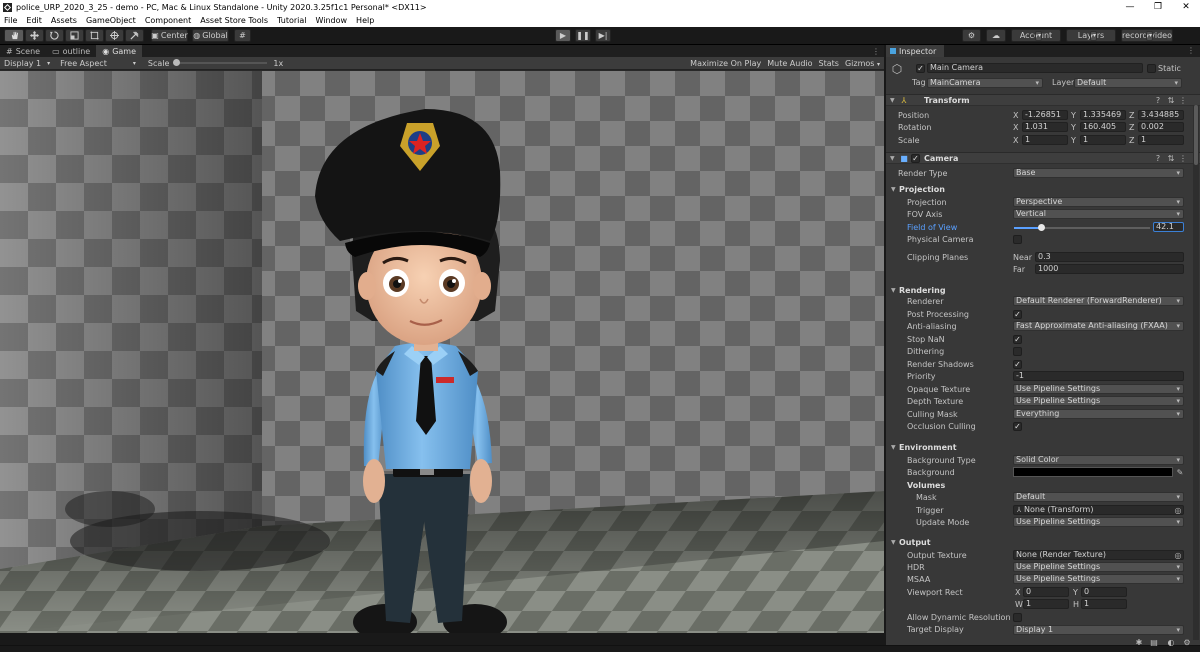  Describe the element at coordinates (1098, 460) in the screenshot. I see `background-type-dropdown: Solid Color` at that location.